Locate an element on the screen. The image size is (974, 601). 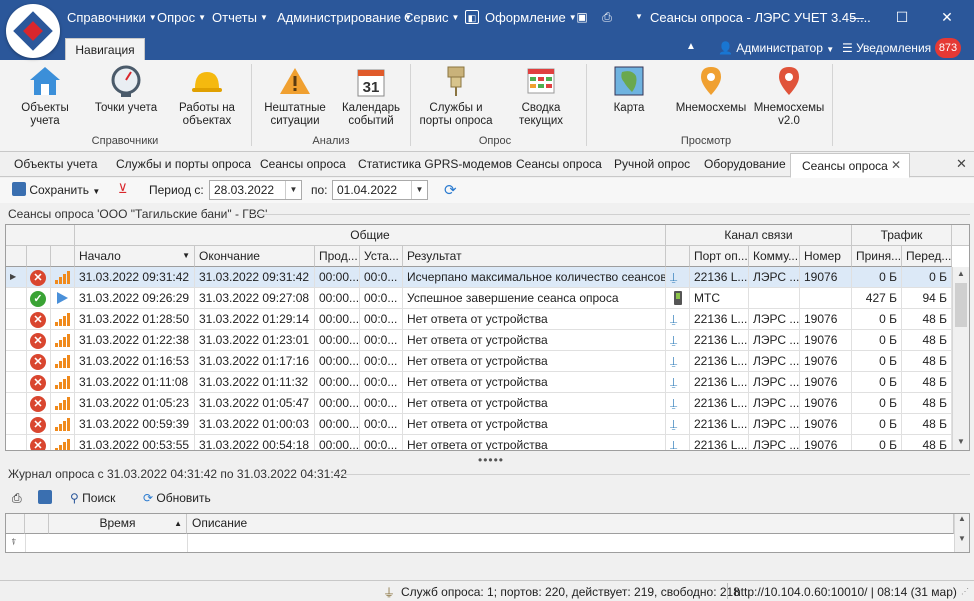
search-button: ⚲ Поиск is located at coordinates (92, 498).